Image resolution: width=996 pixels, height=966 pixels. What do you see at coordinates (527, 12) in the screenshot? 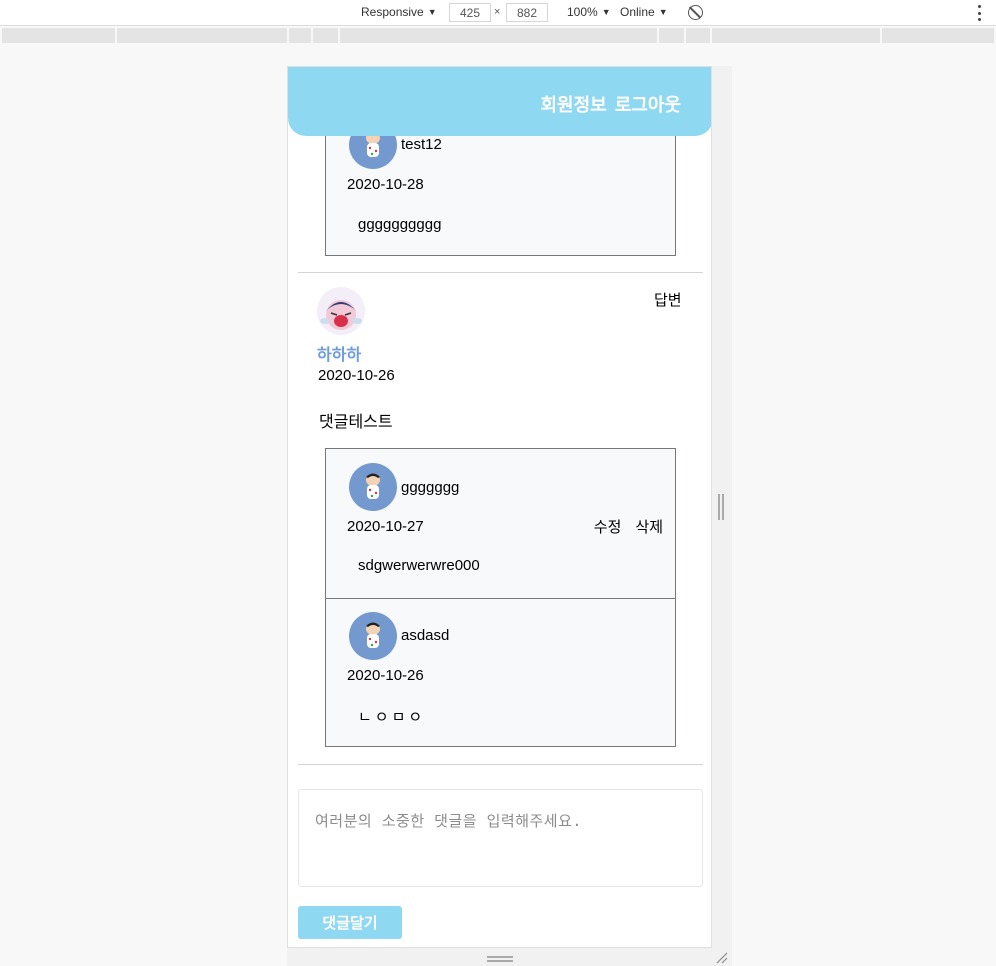
I see `height-input: 882` at bounding box center [527, 12].